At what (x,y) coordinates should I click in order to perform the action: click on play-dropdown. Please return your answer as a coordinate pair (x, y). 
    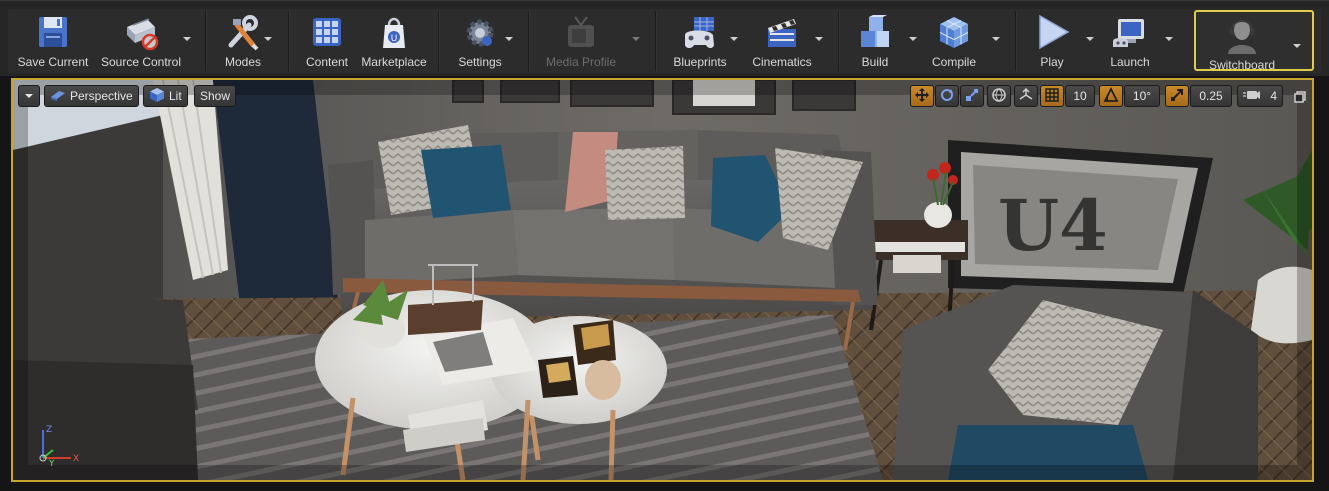
    Looking at the image, I should click on (1091, 39).